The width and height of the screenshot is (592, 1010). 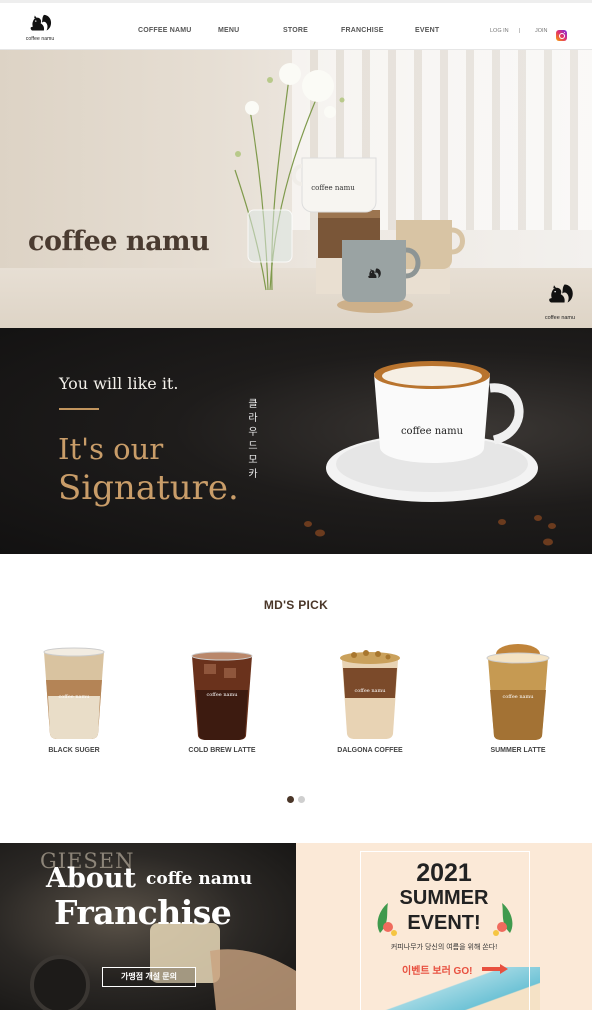 What do you see at coordinates (79, 409) in the screenshot?
I see `signature-divider` at bounding box center [79, 409].